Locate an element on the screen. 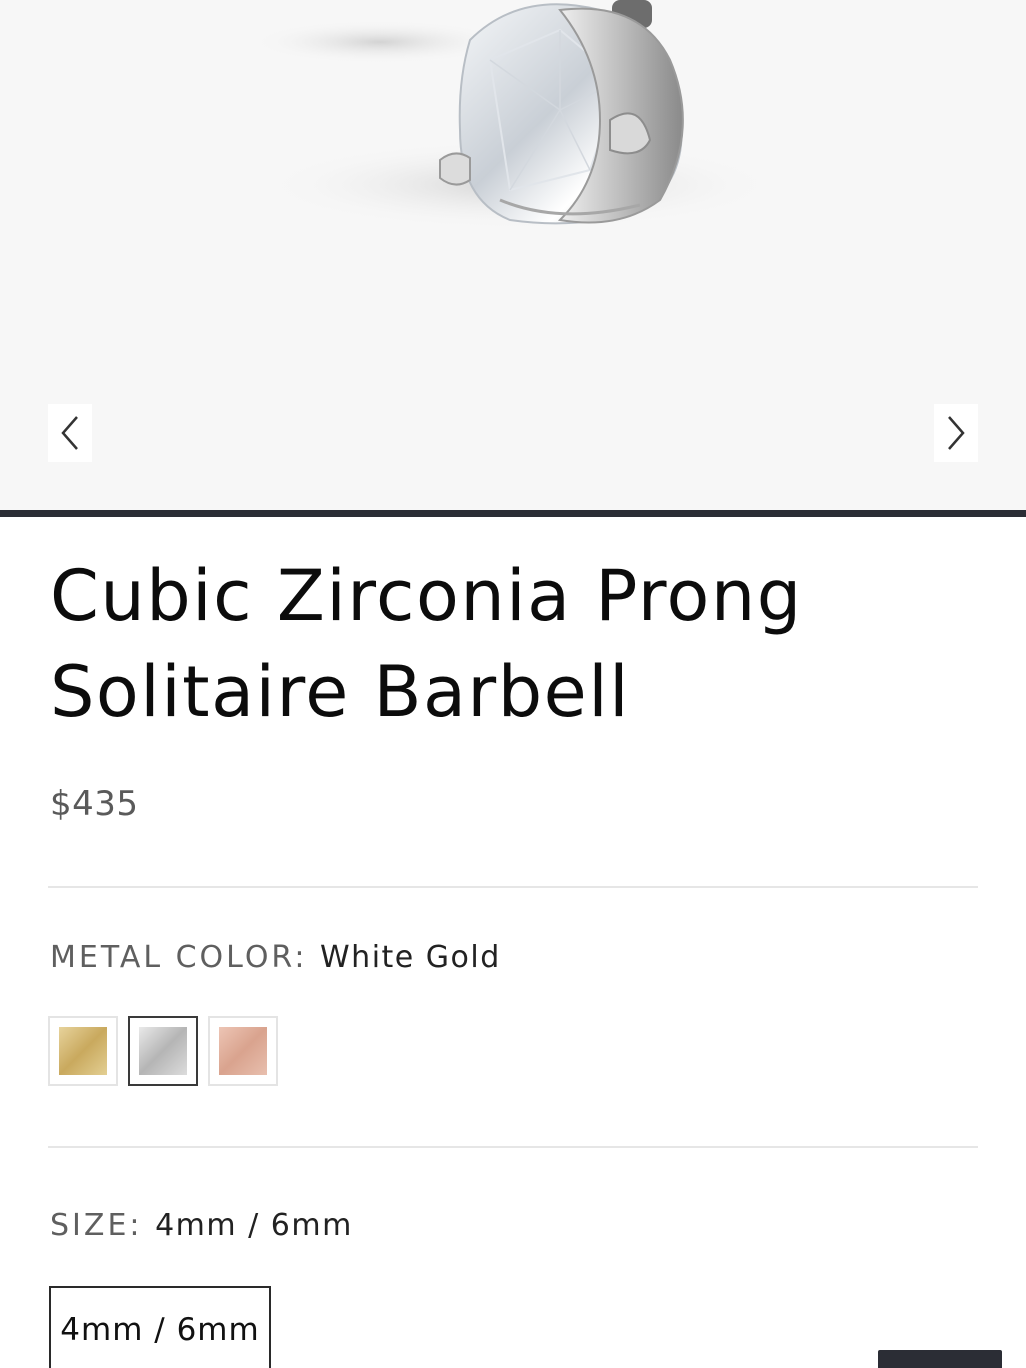 The image size is (1026, 1368). gallery-next-button is located at coordinates (956, 433).